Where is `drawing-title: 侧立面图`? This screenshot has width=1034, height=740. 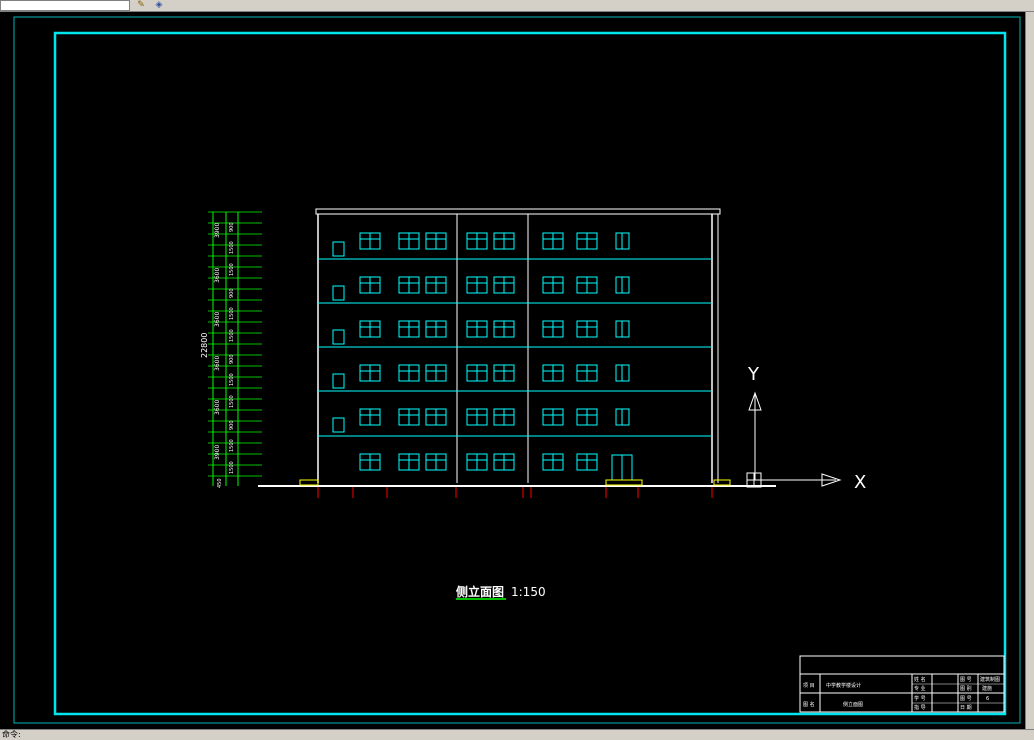 drawing-title: 侧立面图 is located at coordinates (480, 591).